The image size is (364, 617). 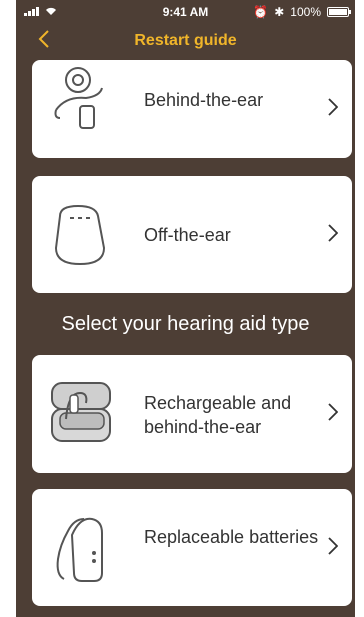 I want to click on off-the-ear-icon, so click(x=80, y=235).